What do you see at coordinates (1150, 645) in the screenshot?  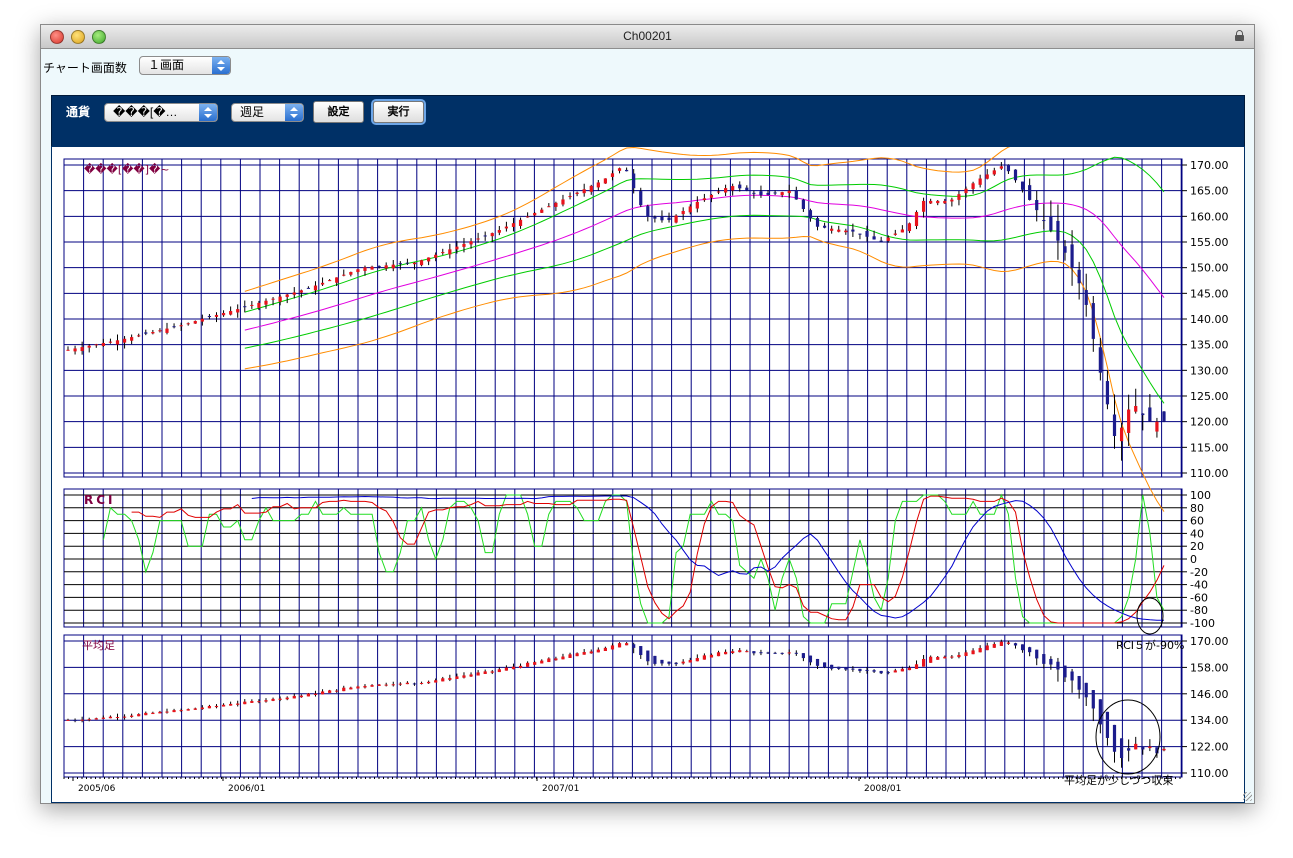 I see `rci-annotation-text: RCI５が-90%` at bounding box center [1150, 645].